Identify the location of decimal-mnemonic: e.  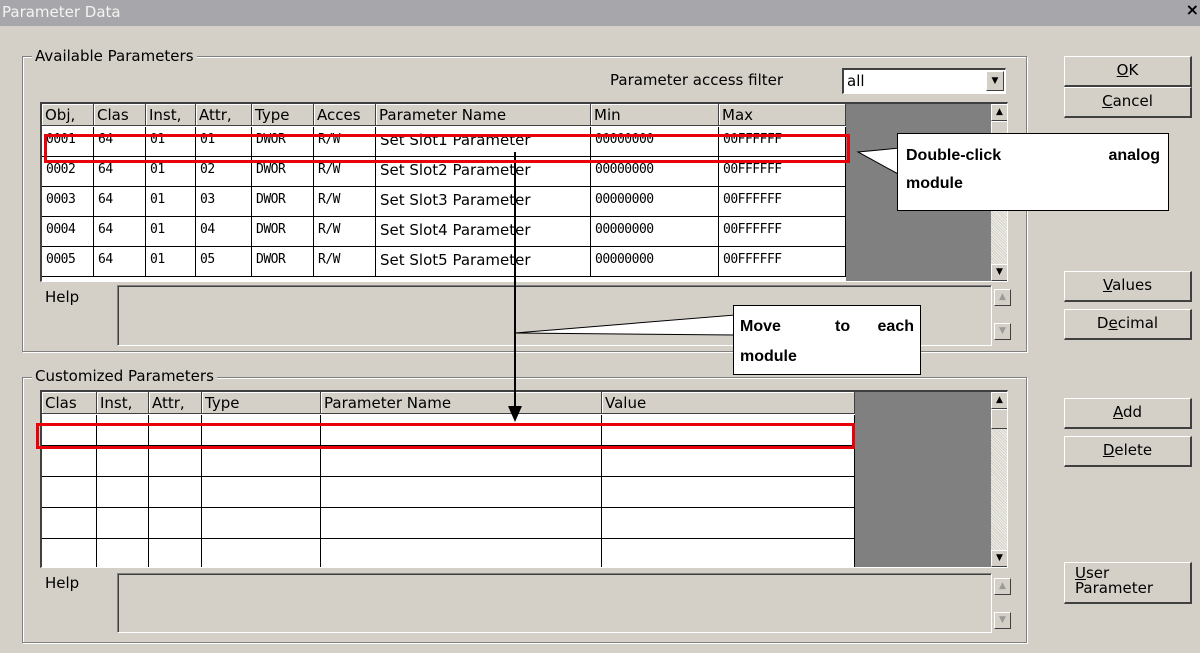
(1113, 323).